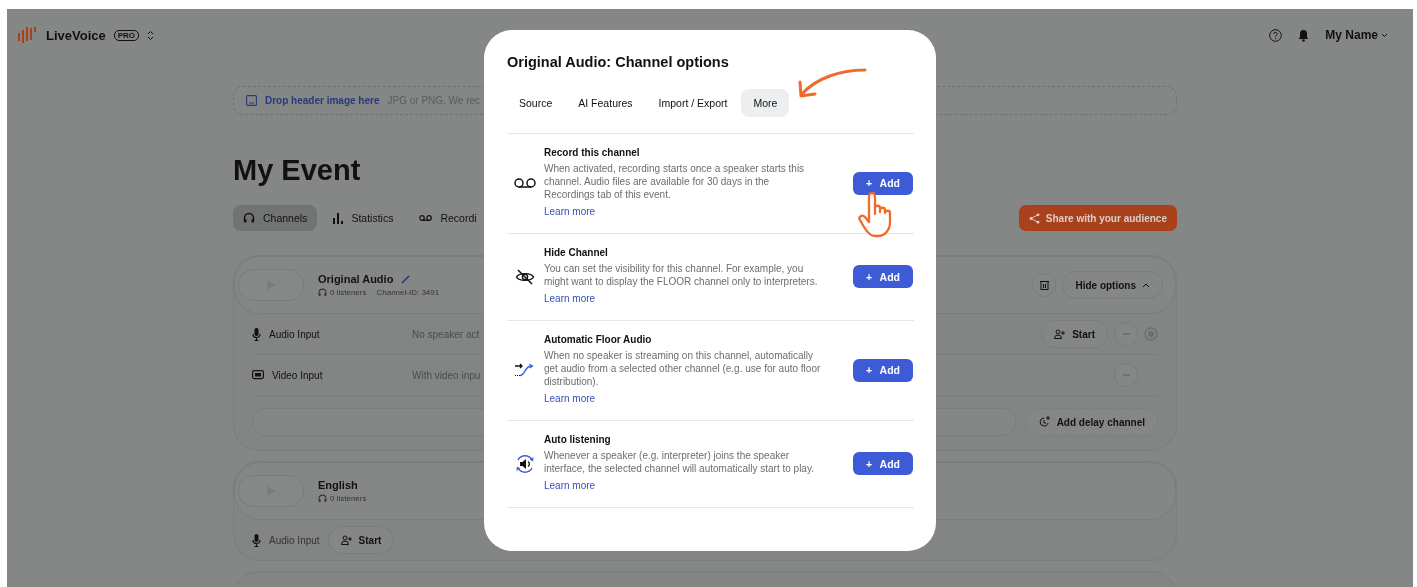  What do you see at coordinates (448, 218) in the screenshot?
I see `tab: Recordi` at bounding box center [448, 218].